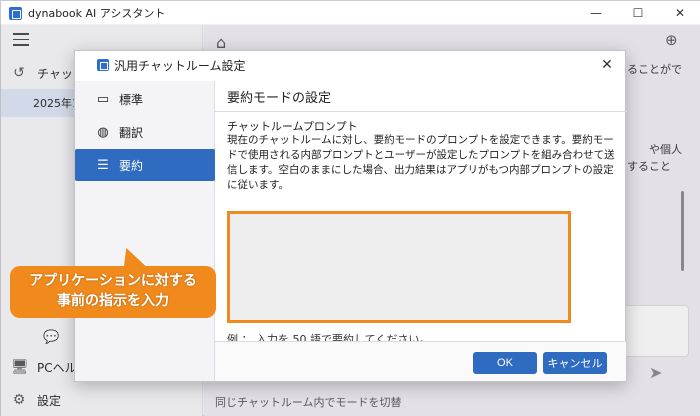  Describe the element at coordinates (350, 13) in the screenshot. I see `title-bar: dynabook AI アシスタント — ☐ ✕` at that location.